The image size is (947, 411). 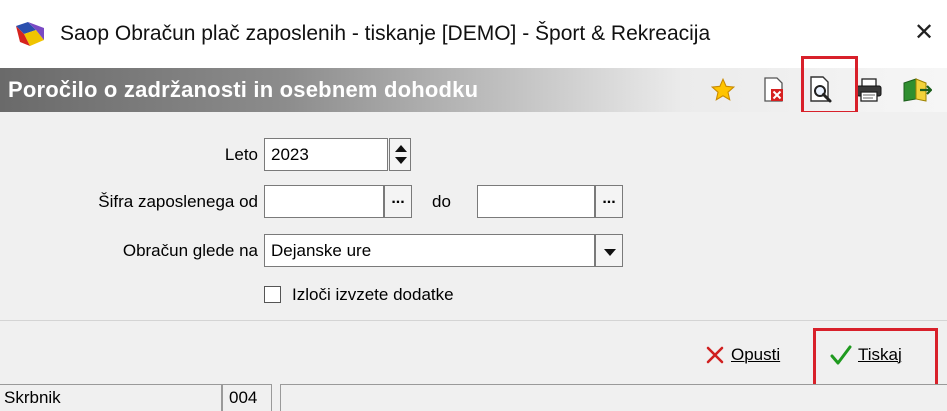 What do you see at coordinates (324, 201) in the screenshot?
I see `sifra-od-input` at bounding box center [324, 201].